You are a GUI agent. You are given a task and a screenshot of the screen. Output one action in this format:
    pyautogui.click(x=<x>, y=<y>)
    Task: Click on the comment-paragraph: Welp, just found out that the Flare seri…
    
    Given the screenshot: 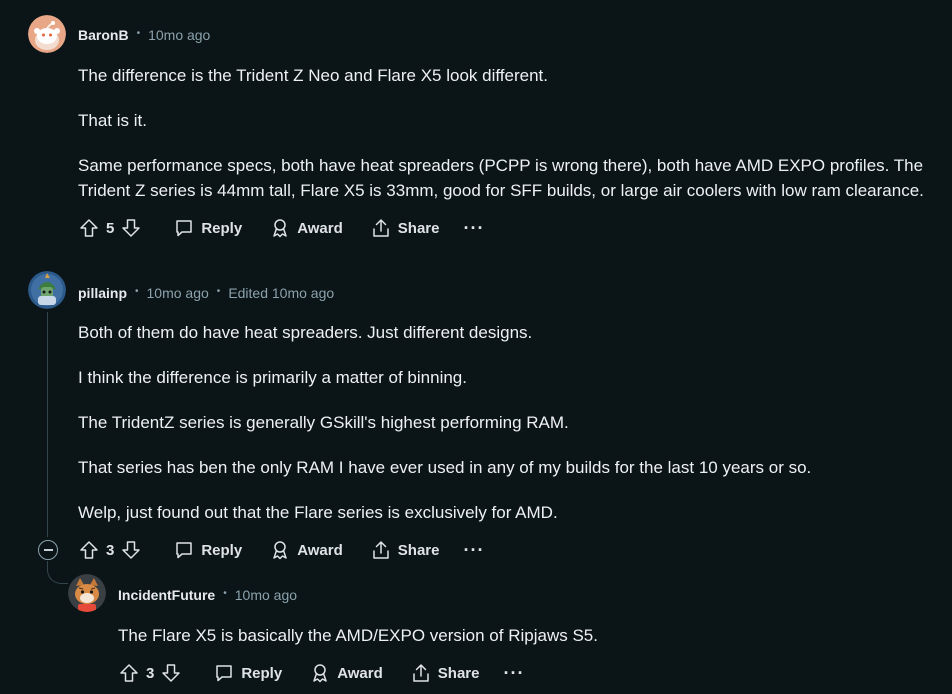 What is the action you would take?
    pyautogui.click(x=318, y=512)
    